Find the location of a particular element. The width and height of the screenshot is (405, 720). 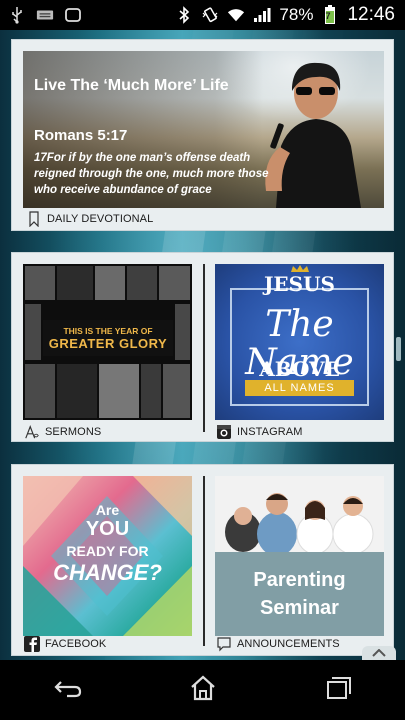

home-button is located at coordinates (203, 690).